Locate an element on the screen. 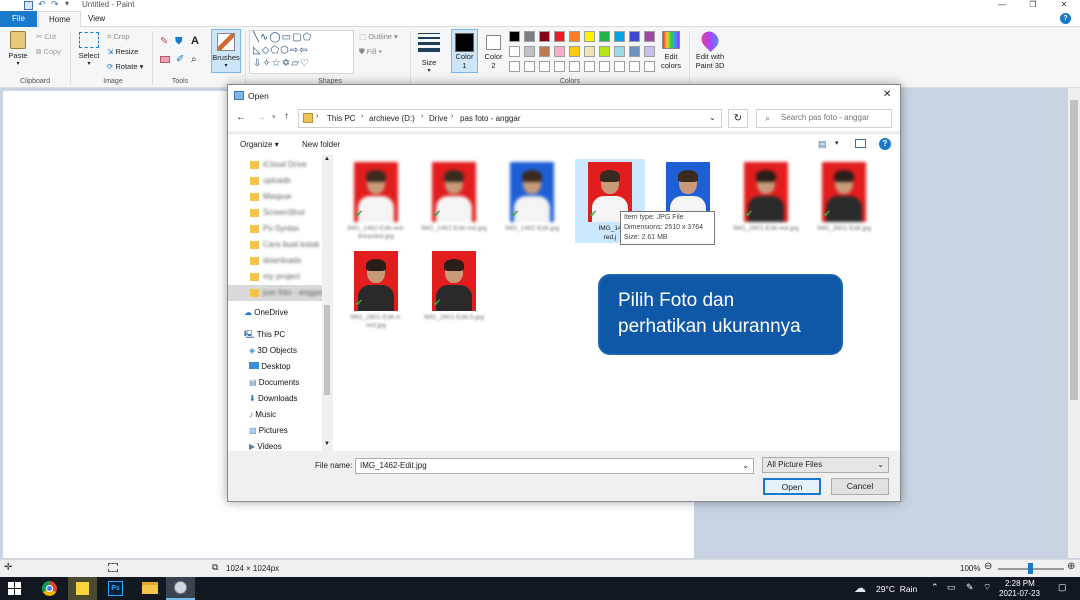  filename-dropdown-icon: ⌄ is located at coordinates (745, 466).